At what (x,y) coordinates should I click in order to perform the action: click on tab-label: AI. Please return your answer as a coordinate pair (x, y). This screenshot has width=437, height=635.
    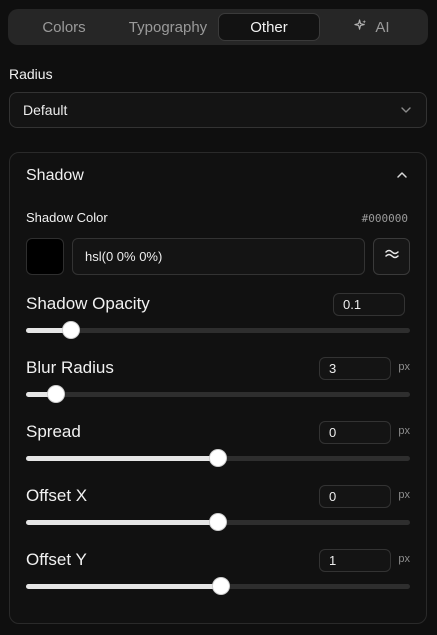
    Looking at the image, I should click on (382, 27).